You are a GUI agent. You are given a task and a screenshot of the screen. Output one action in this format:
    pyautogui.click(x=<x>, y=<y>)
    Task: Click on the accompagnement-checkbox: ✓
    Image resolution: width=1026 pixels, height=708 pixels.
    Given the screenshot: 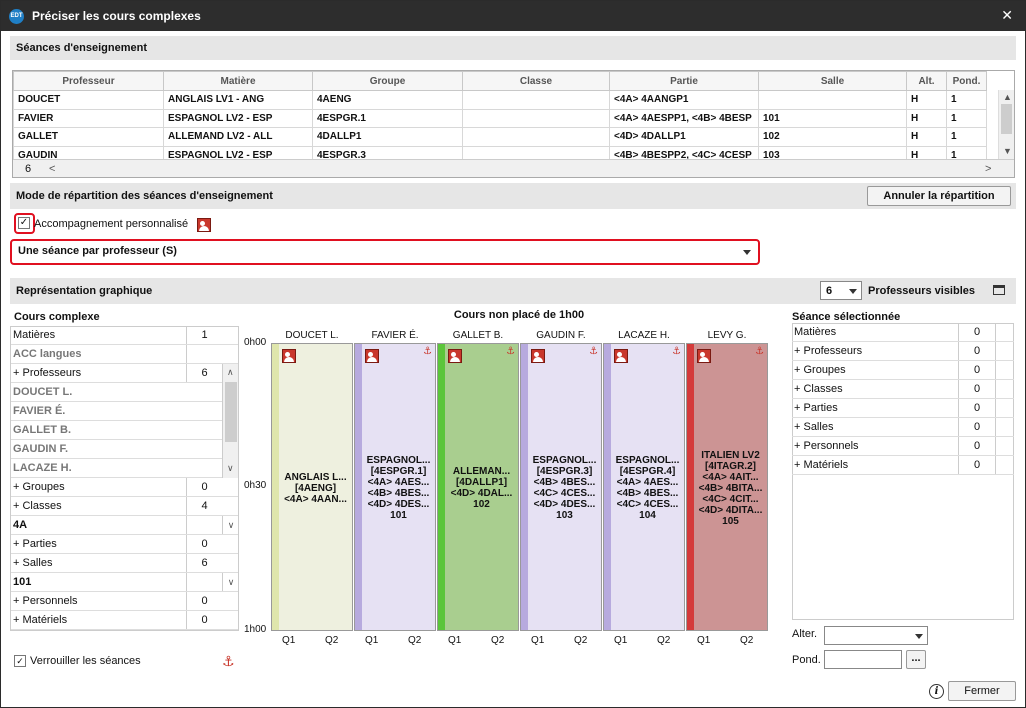 What is the action you would take?
    pyautogui.click(x=24, y=223)
    